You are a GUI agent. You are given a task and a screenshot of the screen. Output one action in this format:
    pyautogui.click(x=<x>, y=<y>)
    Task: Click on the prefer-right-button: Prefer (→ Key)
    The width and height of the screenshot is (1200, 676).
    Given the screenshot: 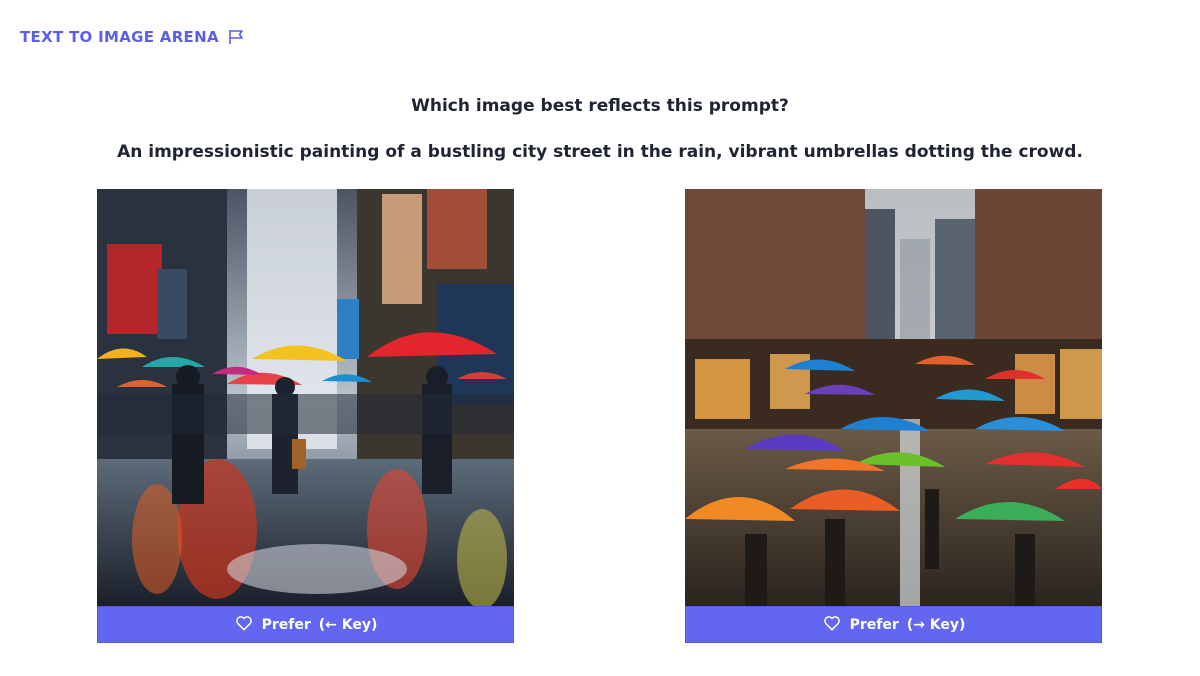 What is the action you would take?
    pyautogui.click(x=893, y=624)
    